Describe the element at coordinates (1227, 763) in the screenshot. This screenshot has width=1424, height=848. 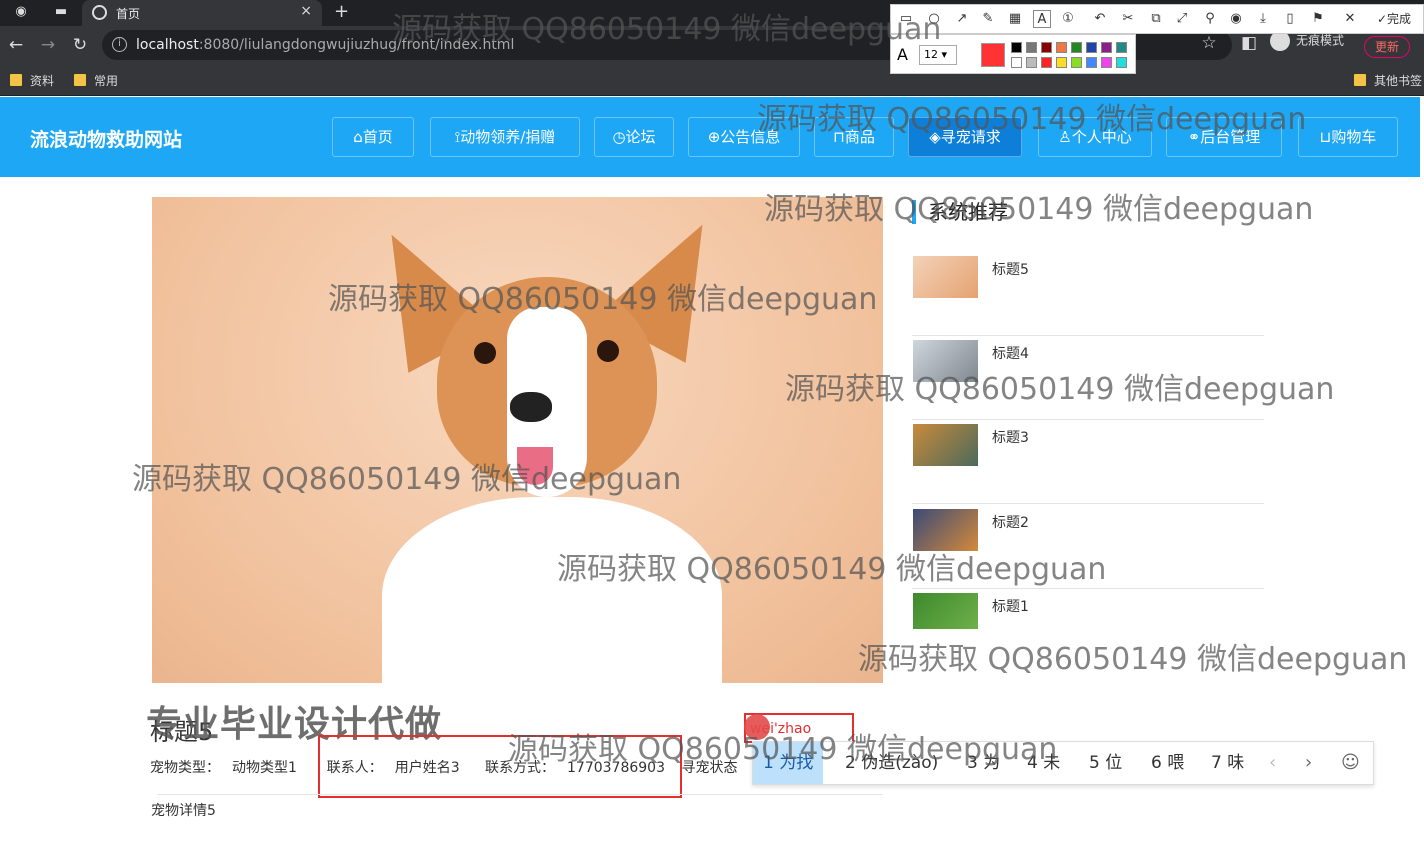
I see `ime-candidate: 7 味` at that location.